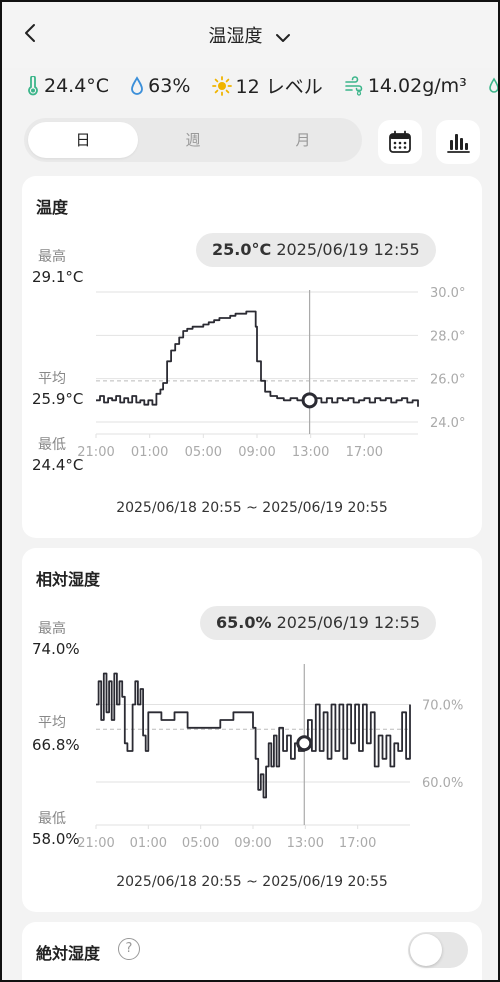 The width and height of the screenshot is (500, 982). Describe the element at coordinates (426, 950) in the screenshot. I see `toggle-knob` at that location.